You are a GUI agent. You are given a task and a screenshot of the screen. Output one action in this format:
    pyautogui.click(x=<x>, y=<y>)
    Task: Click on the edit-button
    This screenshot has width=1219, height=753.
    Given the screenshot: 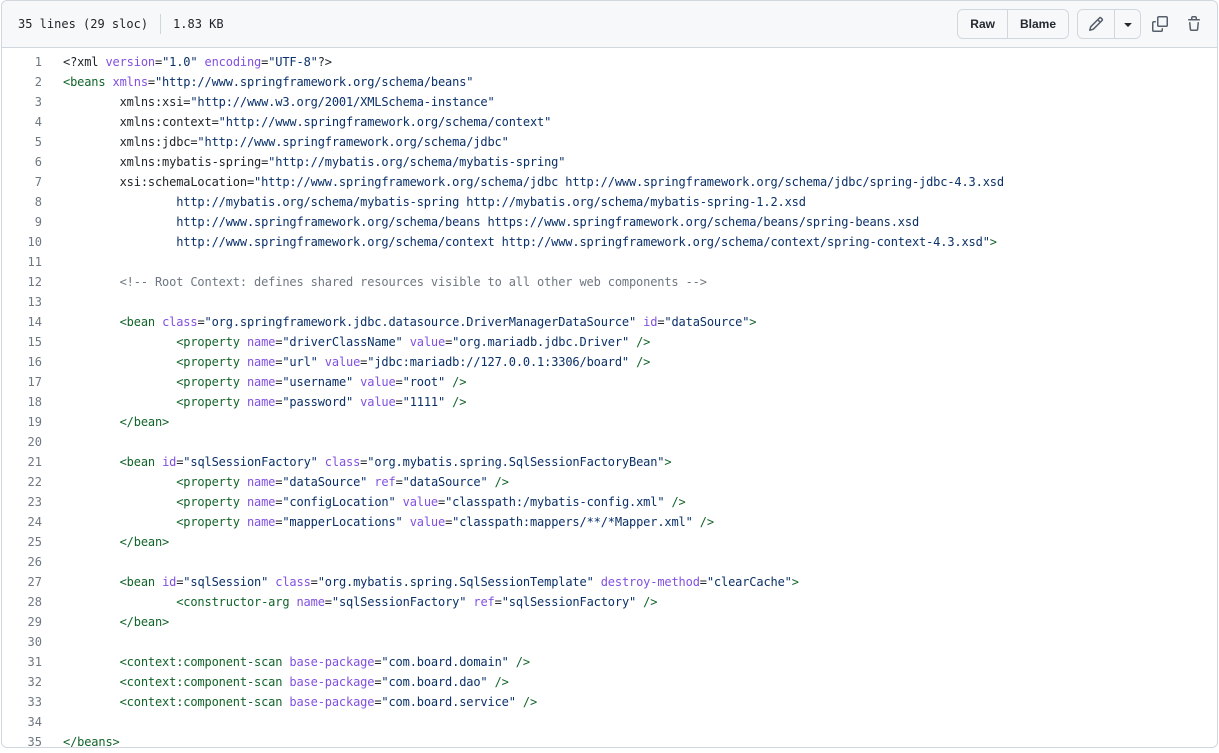 What is the action you would take?
    pyautogui.click(x=1096, y=24)
    